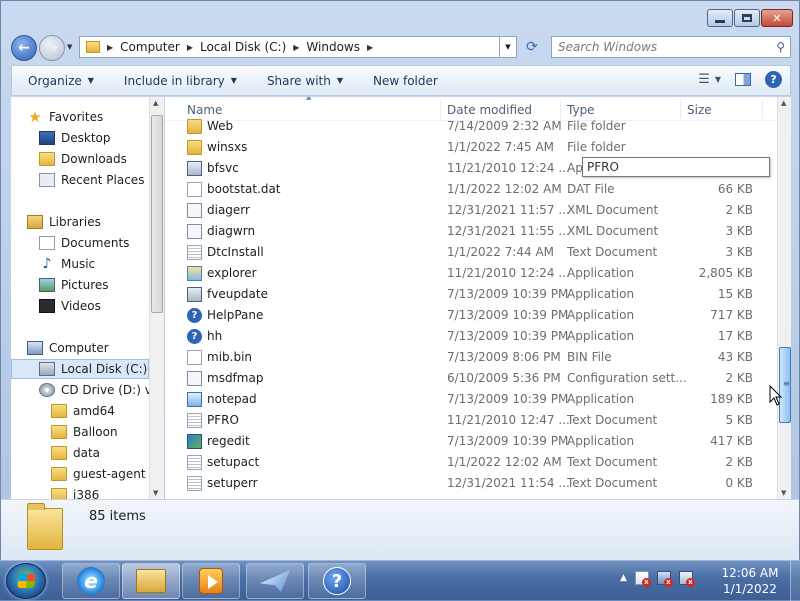 The height and width of the screenshot is (601, 800). Describe the element at coordinates (612, 462) in the screenshot. I see `file-type: Text Document` at that location.